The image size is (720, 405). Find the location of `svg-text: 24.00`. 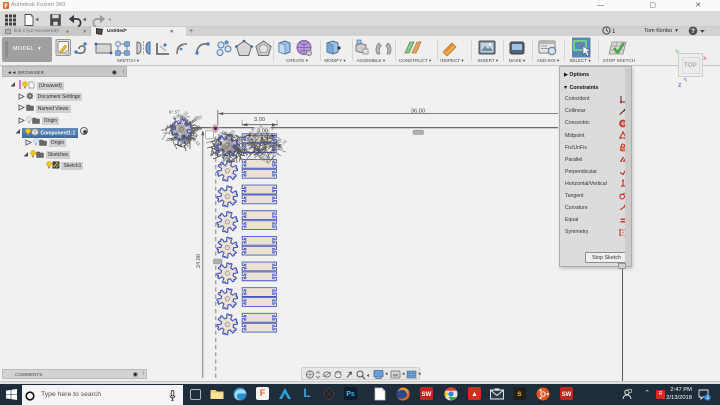

svg-text: 24.00 is located at coordinates (199, 261).